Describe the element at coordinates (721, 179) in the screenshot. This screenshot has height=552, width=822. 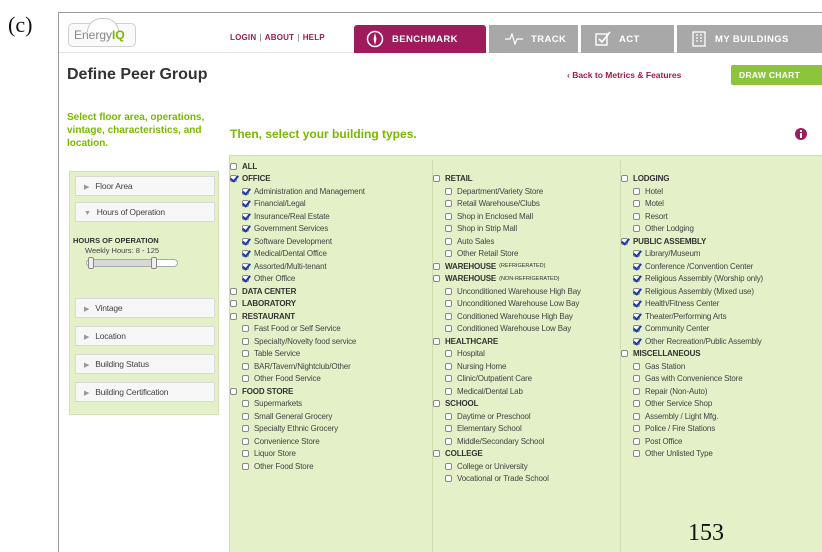
I see `building-type-option-lodging: LODGING` at that location.